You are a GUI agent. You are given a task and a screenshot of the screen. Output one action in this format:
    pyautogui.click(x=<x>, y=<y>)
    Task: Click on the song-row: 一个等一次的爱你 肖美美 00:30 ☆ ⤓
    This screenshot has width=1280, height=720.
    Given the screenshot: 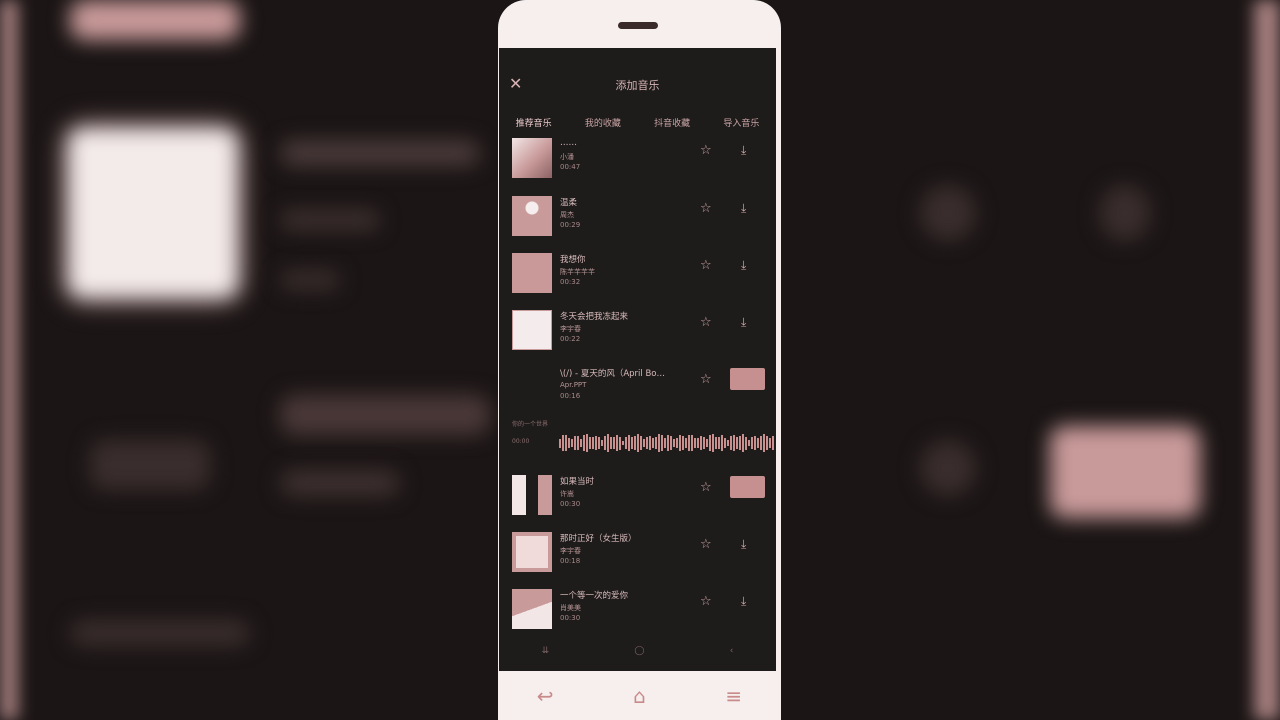 What is the action you would take?
    pyautogui.click(x=637, y=610)
    